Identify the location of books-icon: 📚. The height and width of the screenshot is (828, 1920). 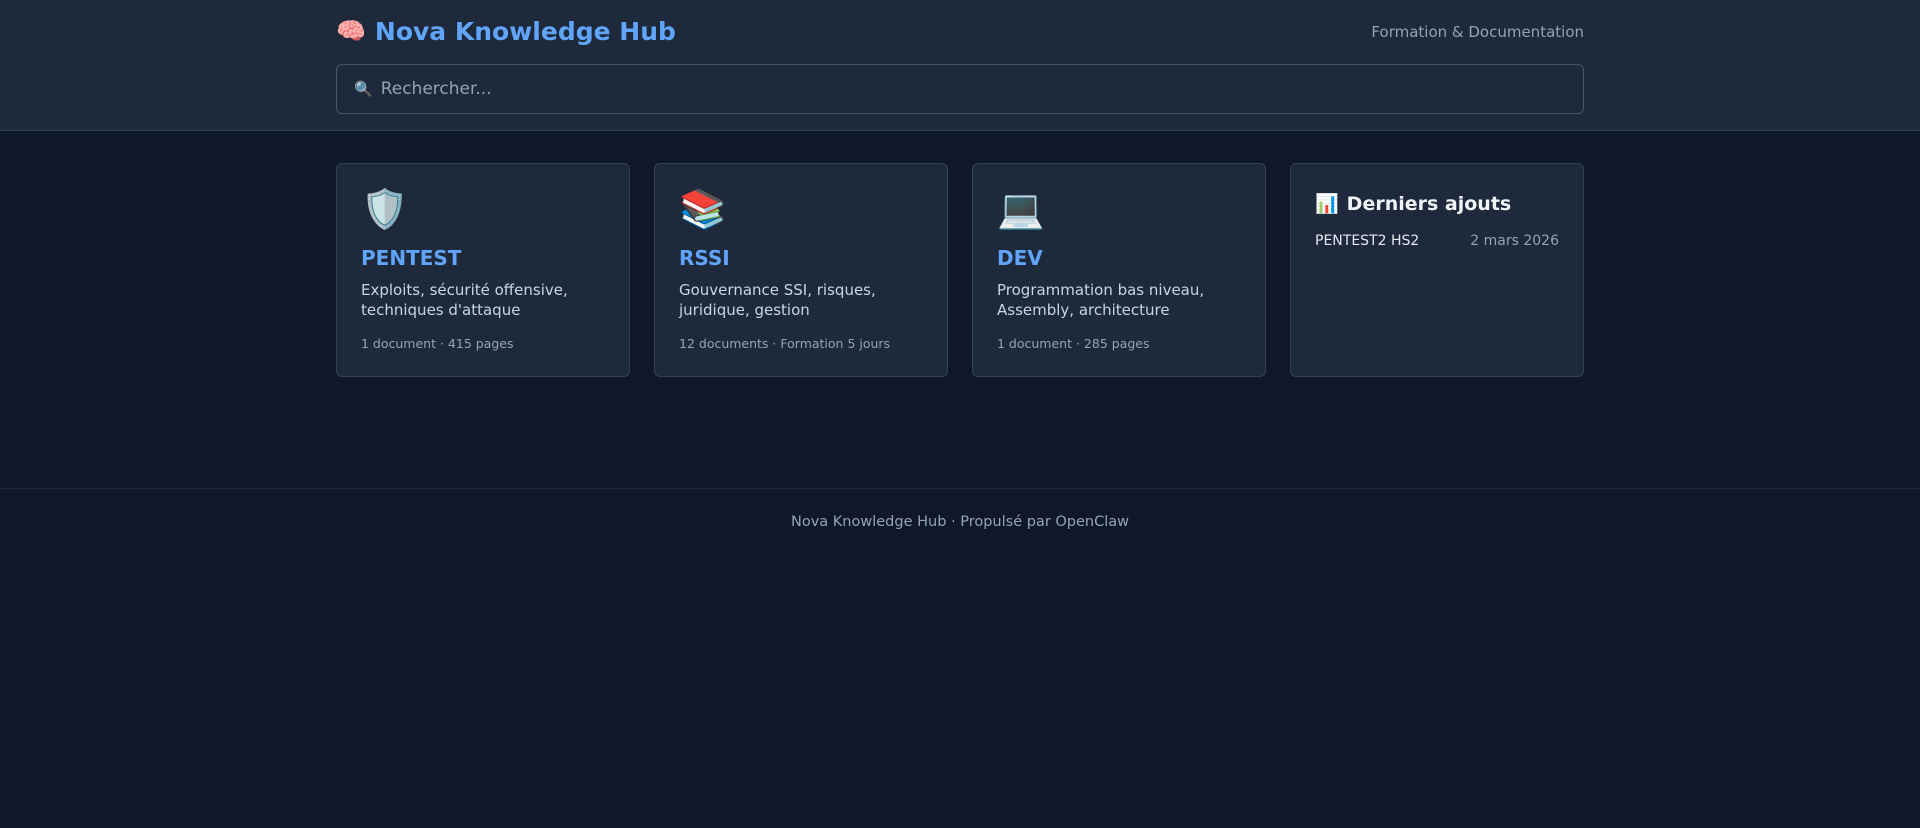
(703, 209).